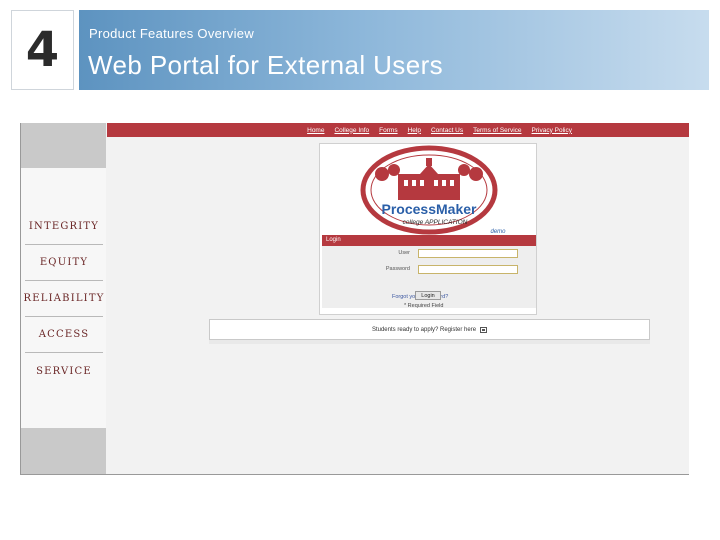  Describe the element at coordinates (64, 335) in the screenshot. I see `value-access: ACCESS` at that location.